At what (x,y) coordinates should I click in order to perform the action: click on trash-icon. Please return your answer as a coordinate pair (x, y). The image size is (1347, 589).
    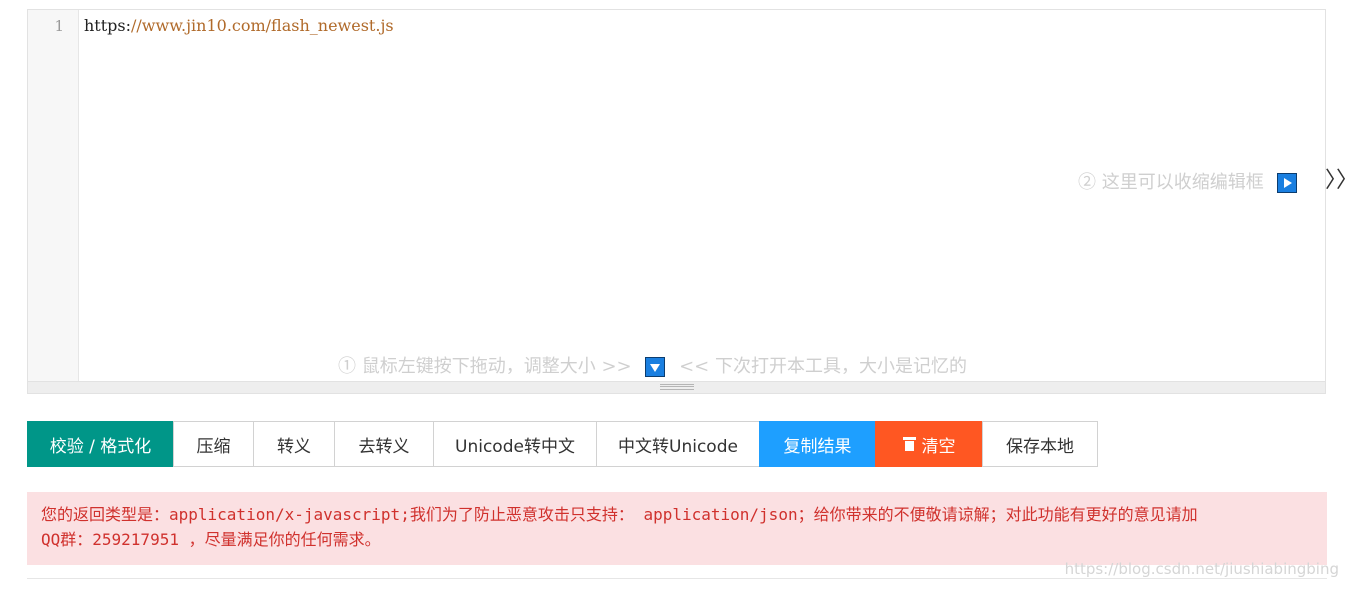
    Looking at the image, I should click on (909, 444).